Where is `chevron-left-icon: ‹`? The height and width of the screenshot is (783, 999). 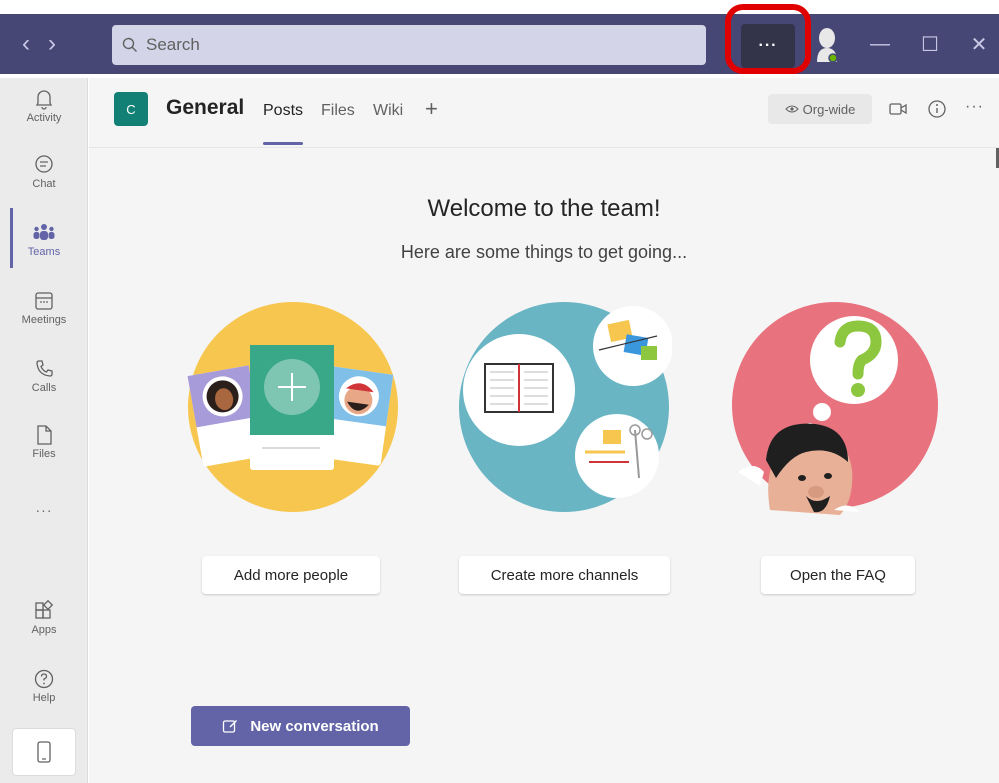 chevron-left-icon: ‹ is located at coordinates (26, 44).